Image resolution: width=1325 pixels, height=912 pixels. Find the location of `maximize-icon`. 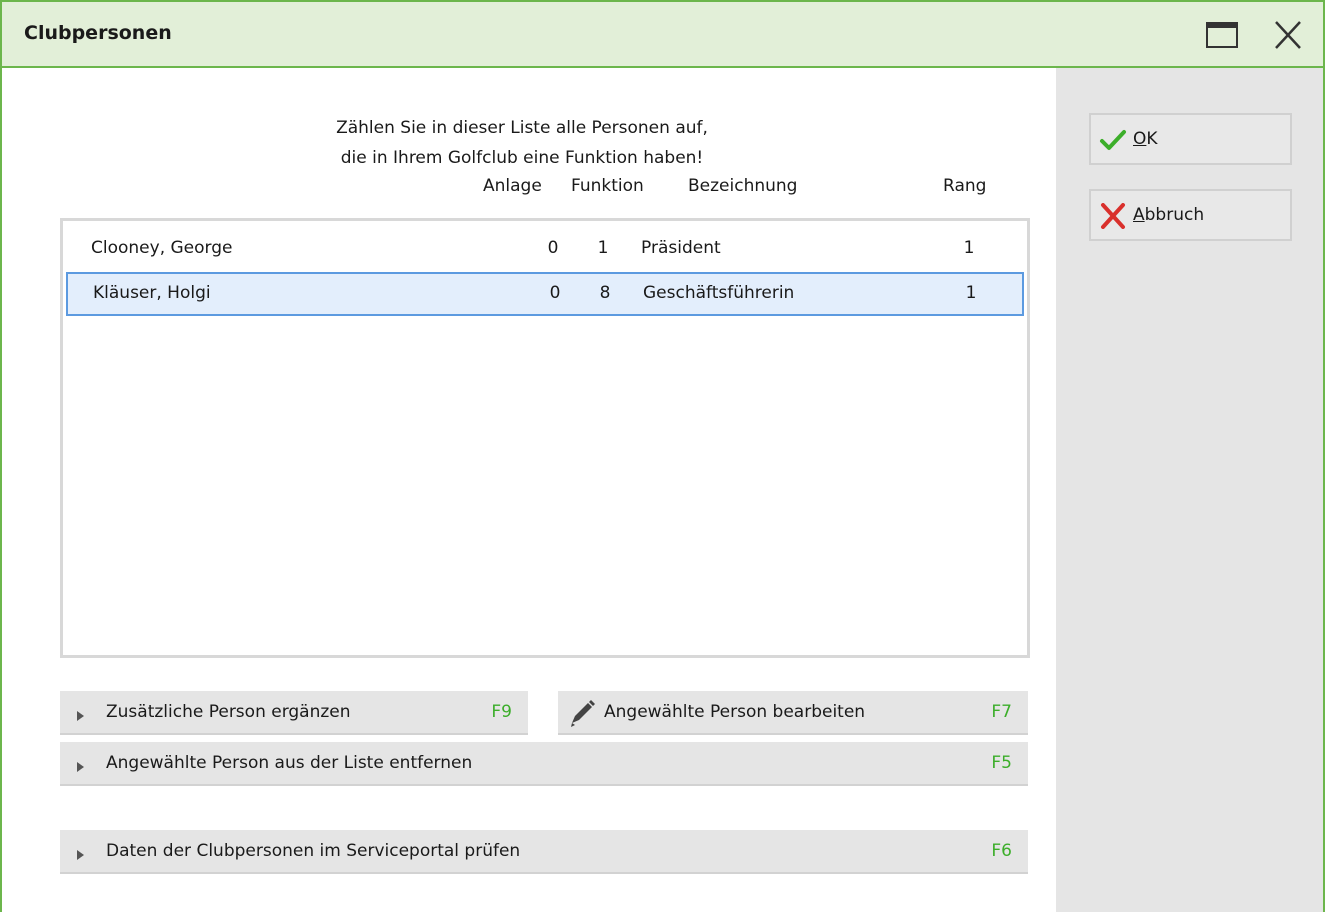

maximize-icon is located at coordinates (1222, 35).